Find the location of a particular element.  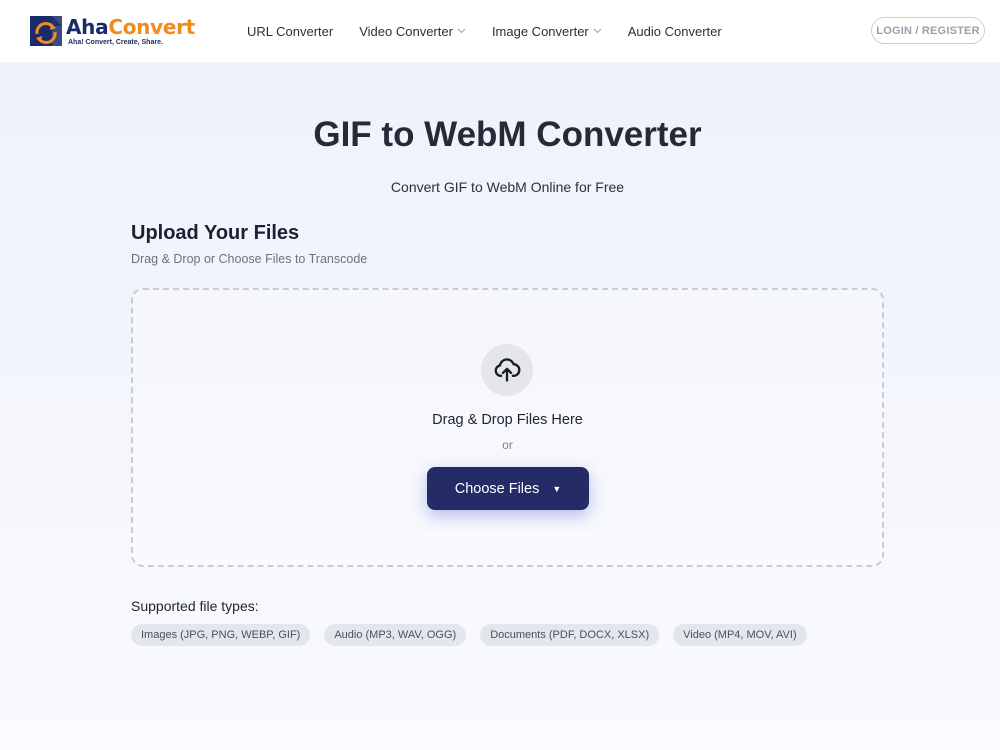

drop-files-text: Drag & Drop Files Here is located at coordinates (507, 420).